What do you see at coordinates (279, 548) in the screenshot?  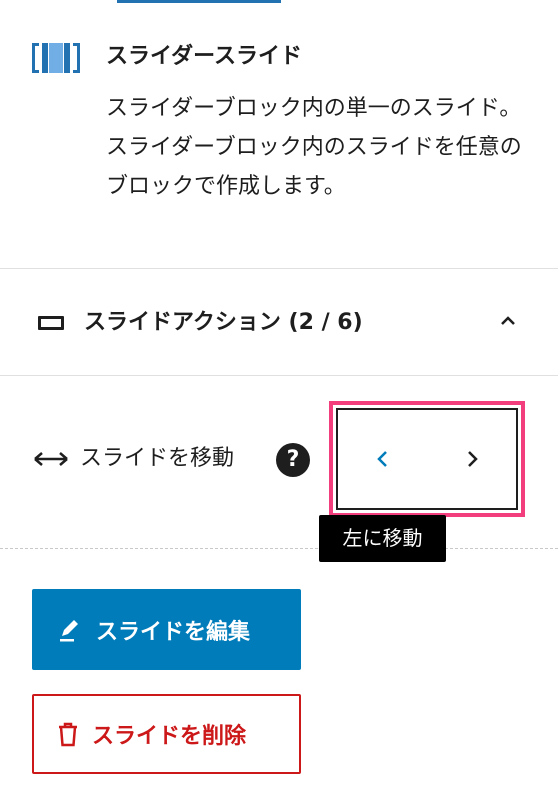 I see `dashed-divider` at bounding box center [279, 548].